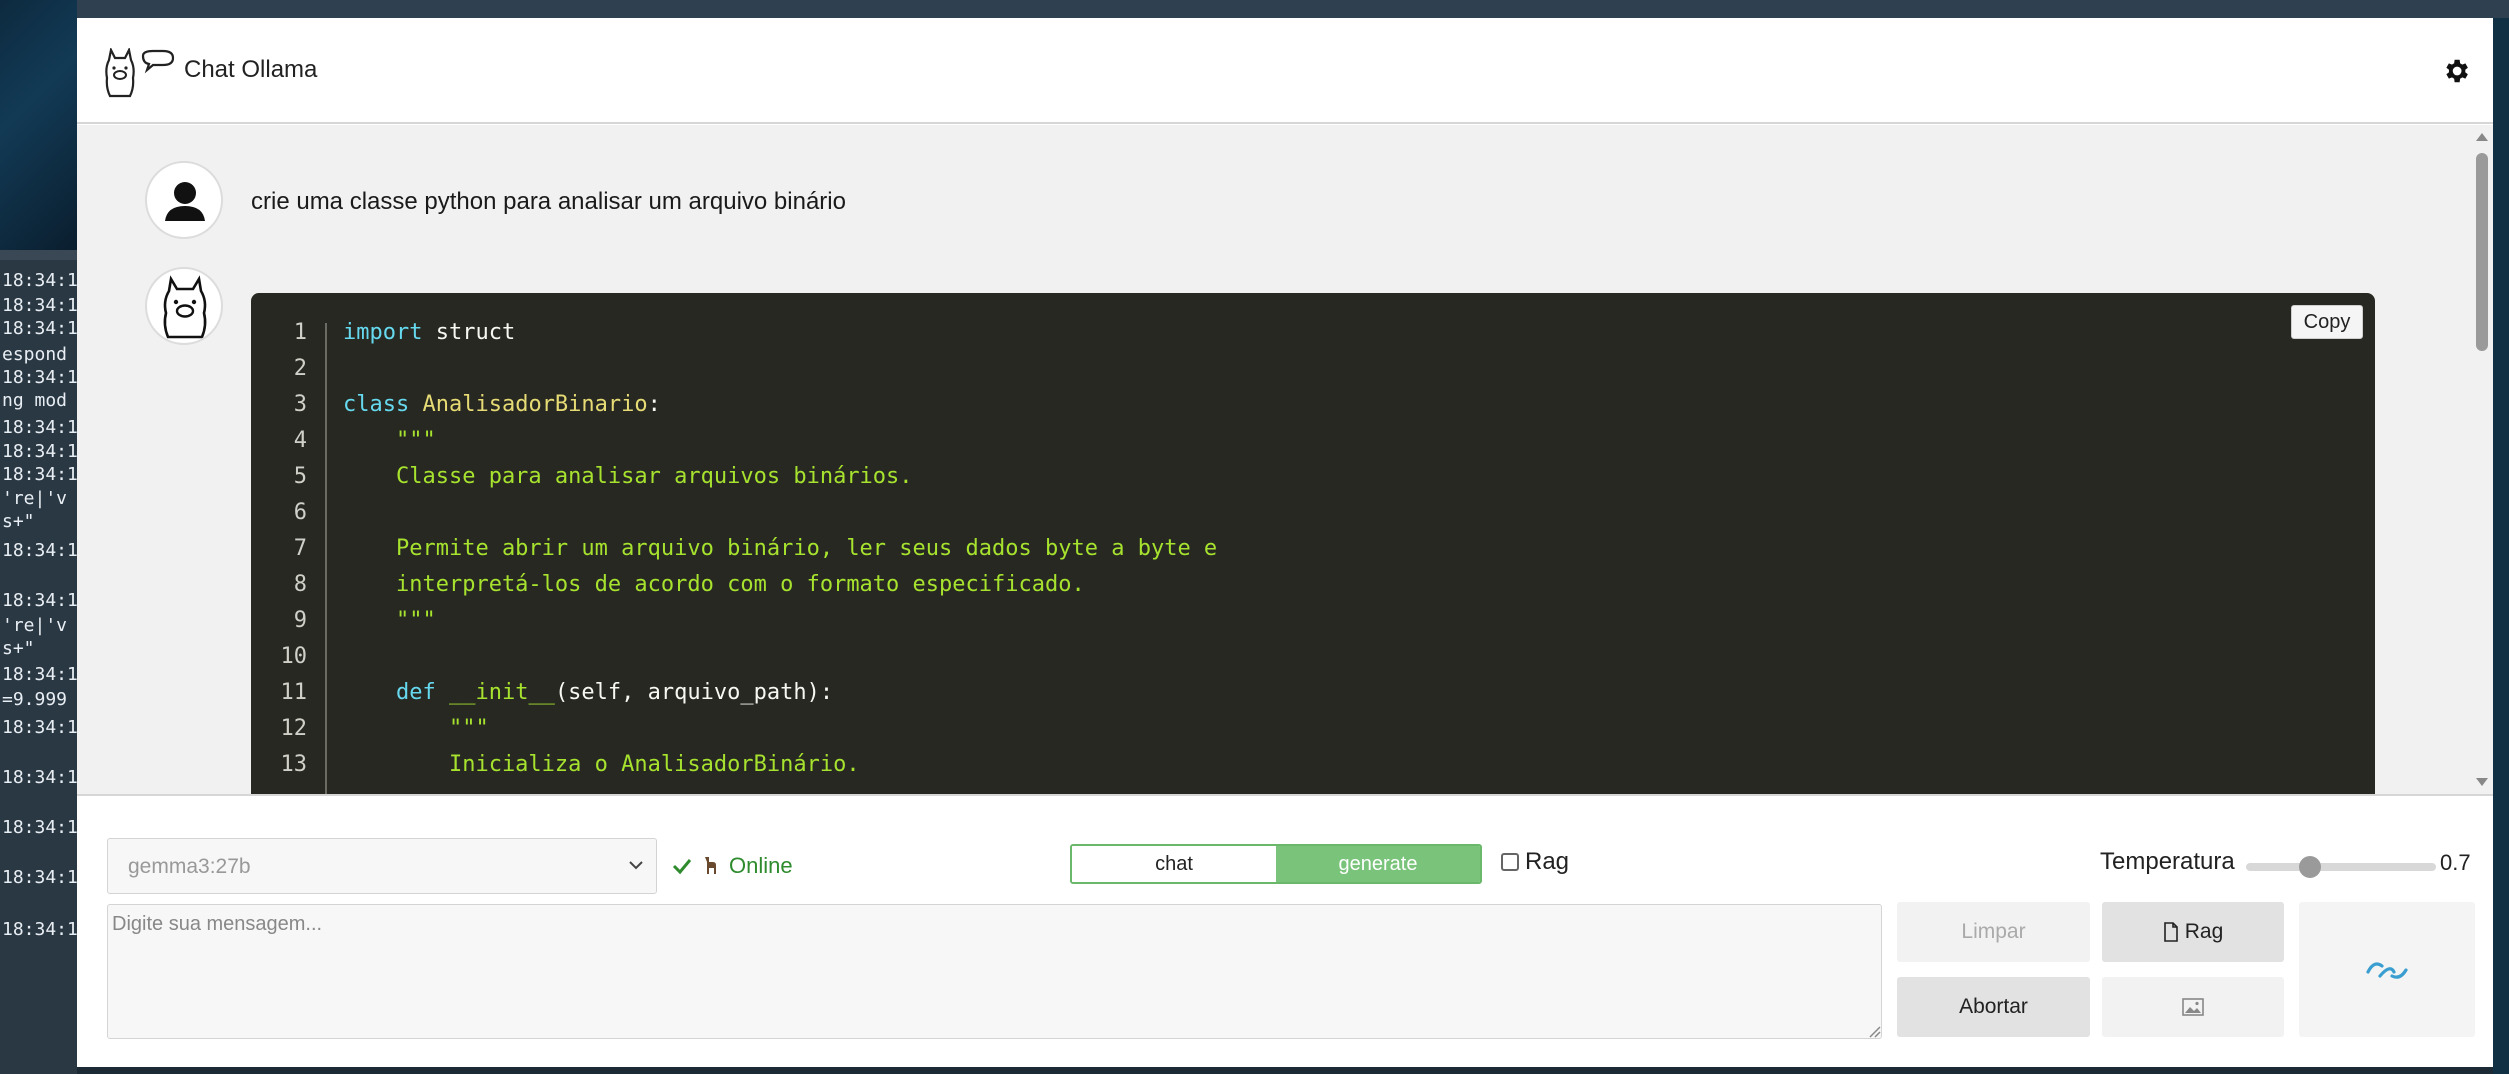 This screenshot has width=2509, height=1074. I want to click on temperature-label: Temperatura, so click(2167, 861).